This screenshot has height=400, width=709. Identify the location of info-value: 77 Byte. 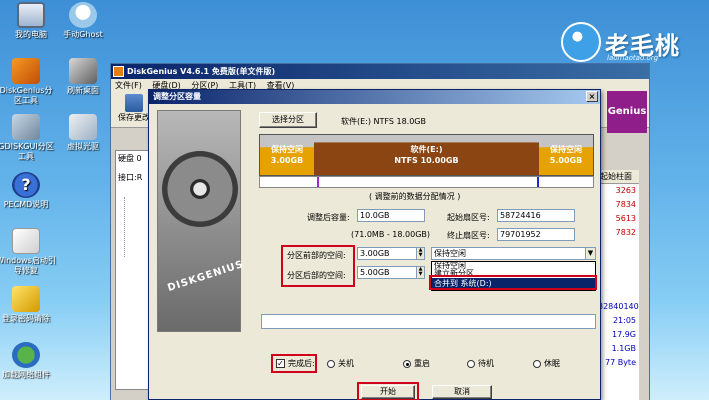
(620, 362).